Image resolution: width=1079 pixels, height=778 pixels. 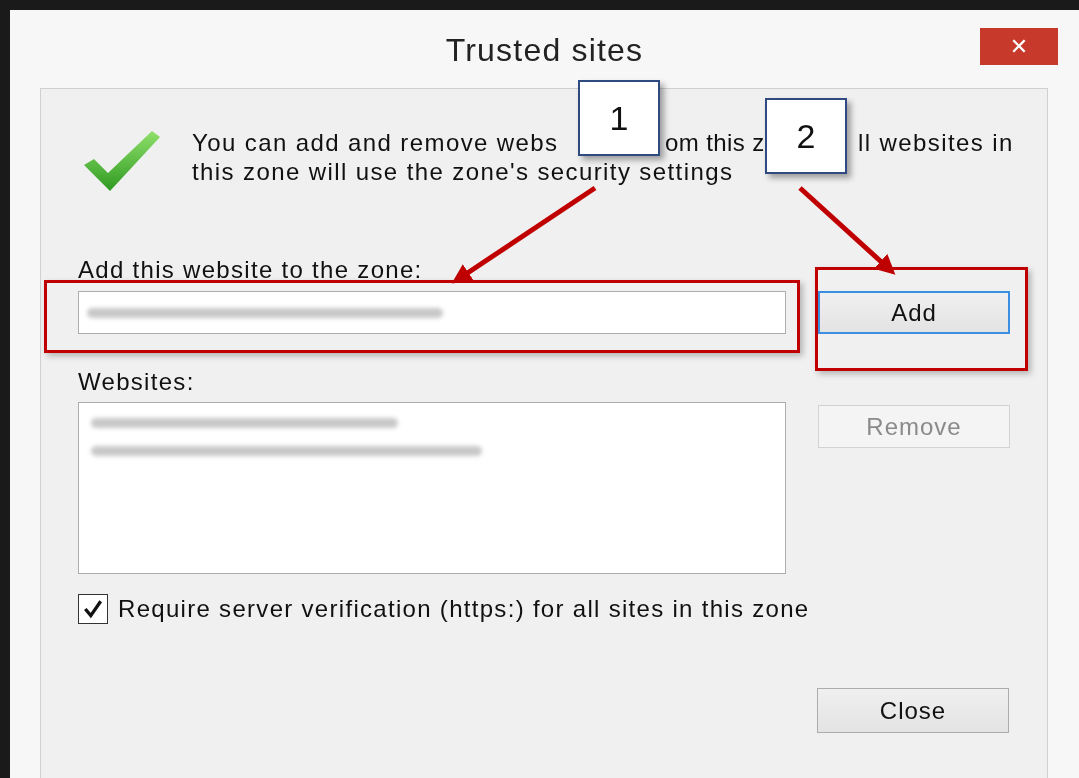 I want to click on list-label: Websites:, so click(x=137, y=382).